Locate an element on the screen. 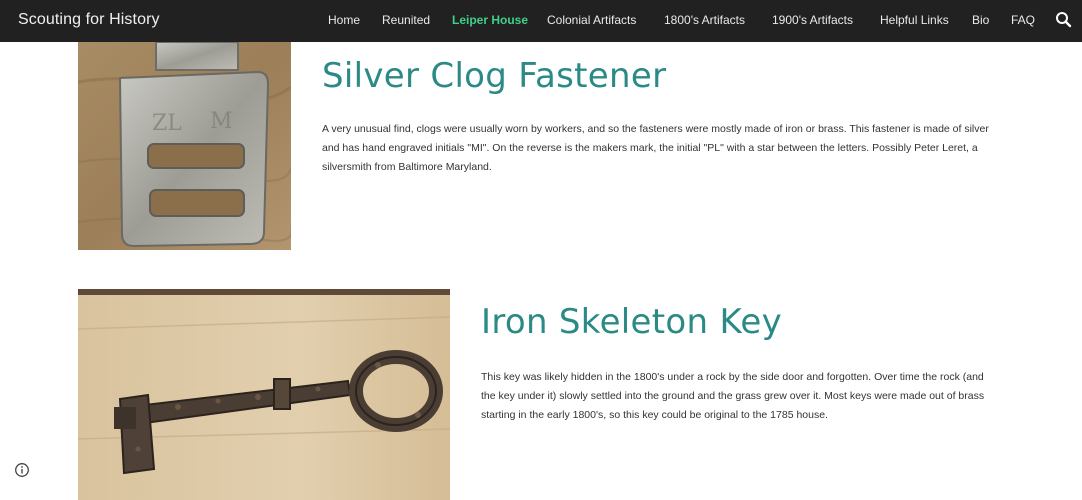  nav-item-1900s-artifacts: 1900's Artifacts is located at coordinates (812, 20).